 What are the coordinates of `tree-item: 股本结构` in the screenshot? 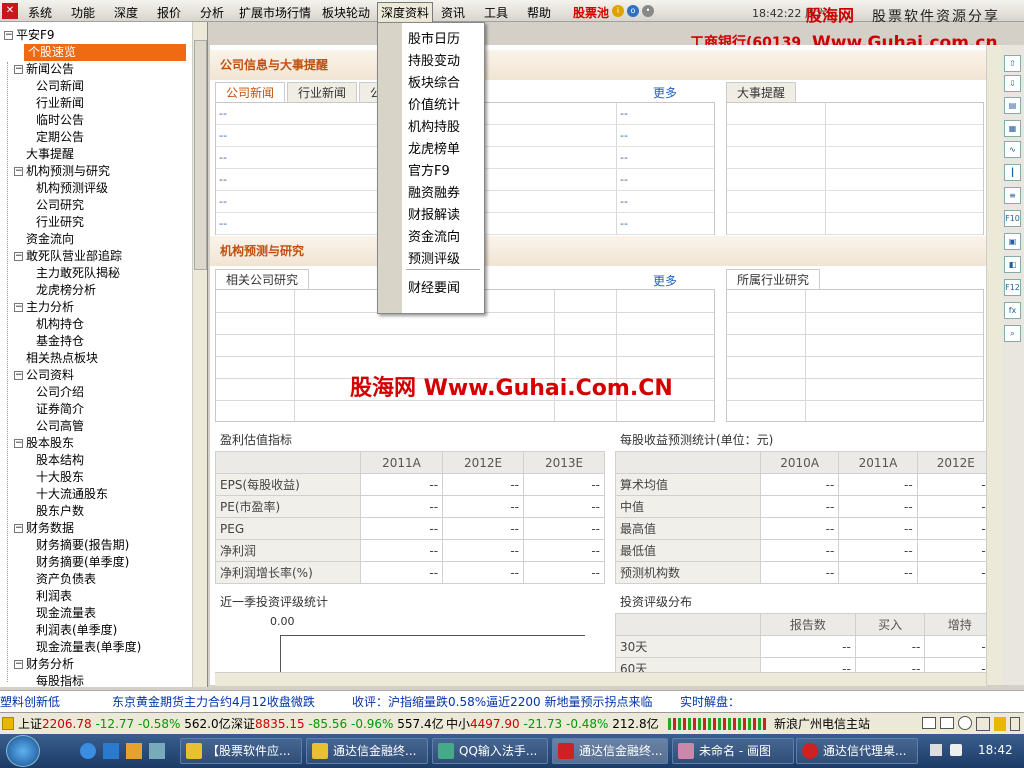 It's located at (60, 460).